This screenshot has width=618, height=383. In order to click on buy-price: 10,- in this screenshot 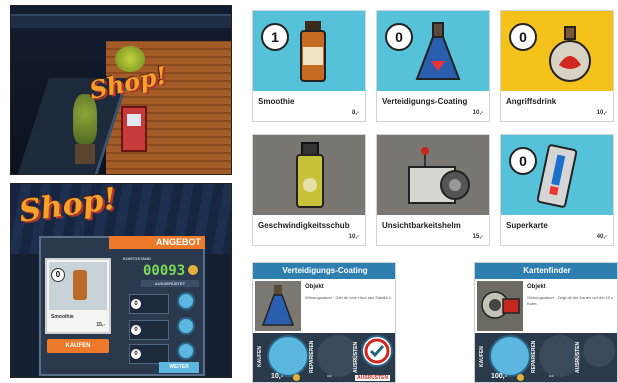, I will do `click(277, 376)`.